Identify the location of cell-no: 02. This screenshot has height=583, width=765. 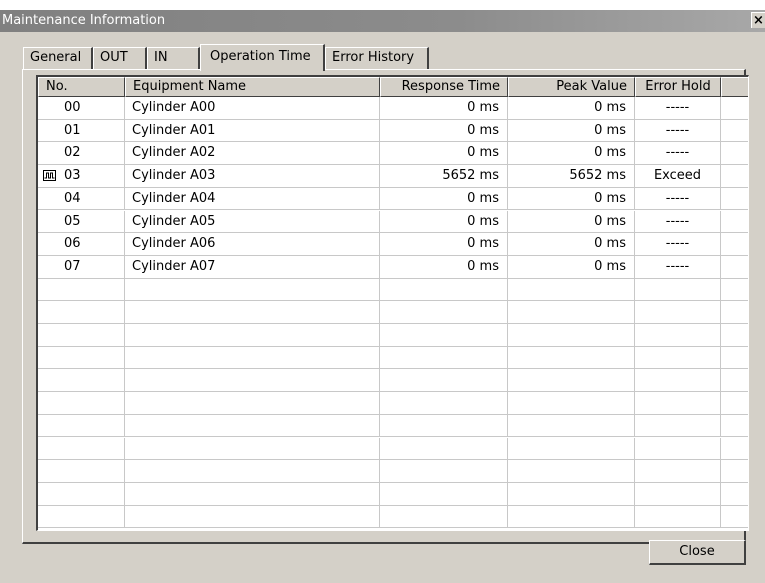
(81, 153).